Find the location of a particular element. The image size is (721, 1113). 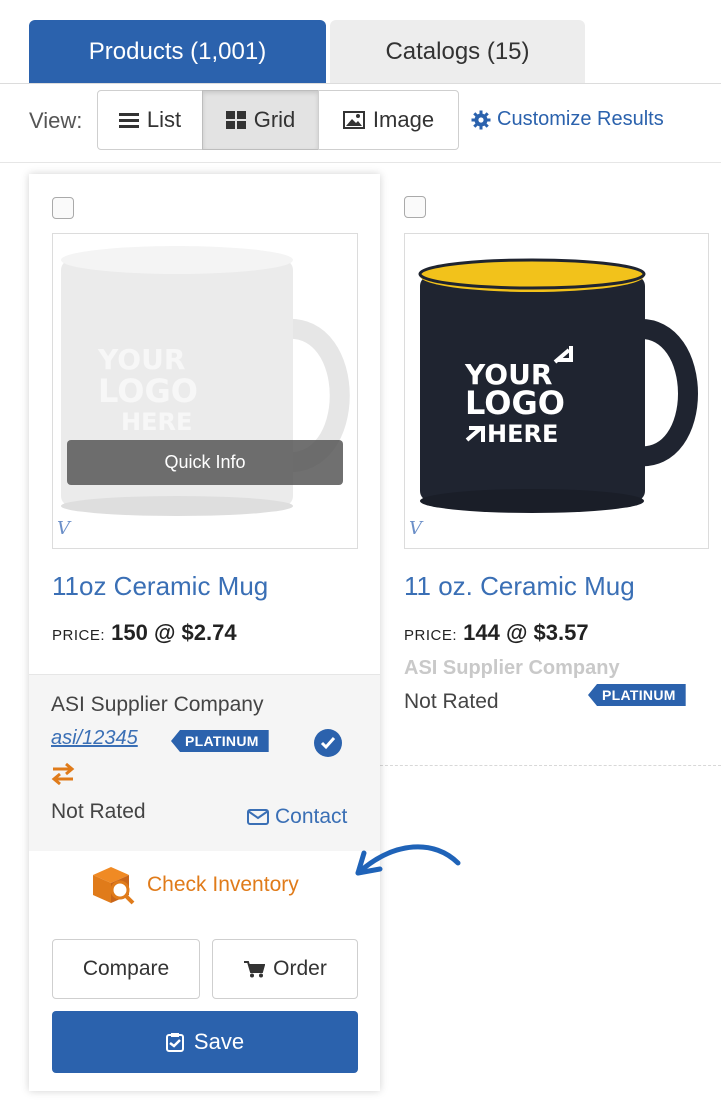

results-divider is located at coordinates (360, 162).